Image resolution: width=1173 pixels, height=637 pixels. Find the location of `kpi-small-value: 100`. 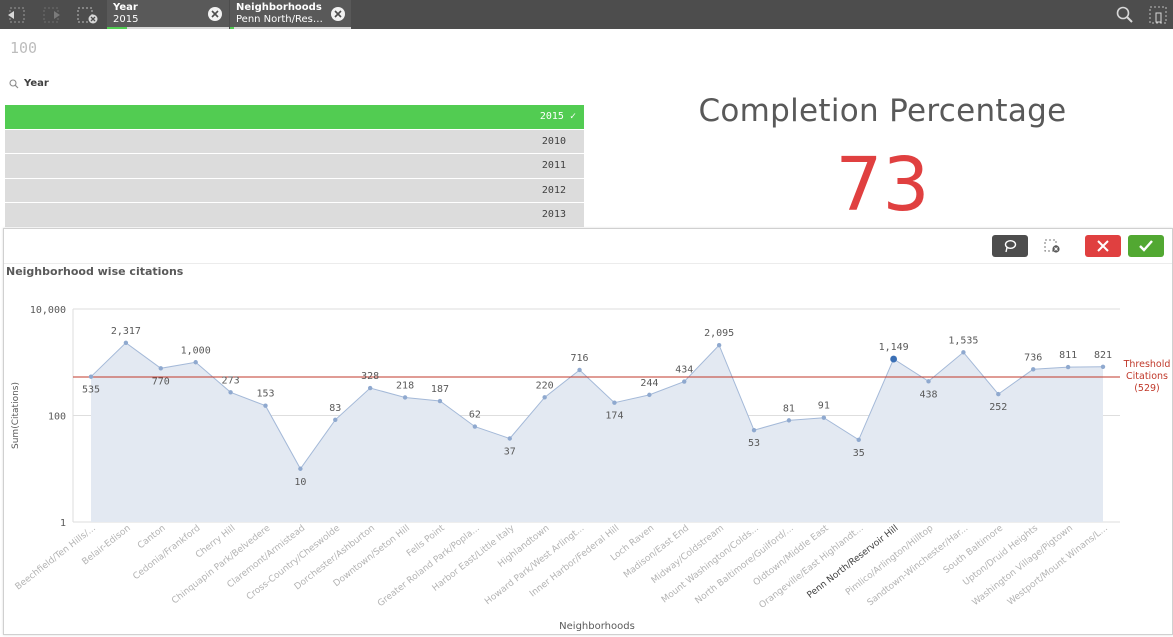

kpi-small-value: 100 is located at coordinates (24, 48).